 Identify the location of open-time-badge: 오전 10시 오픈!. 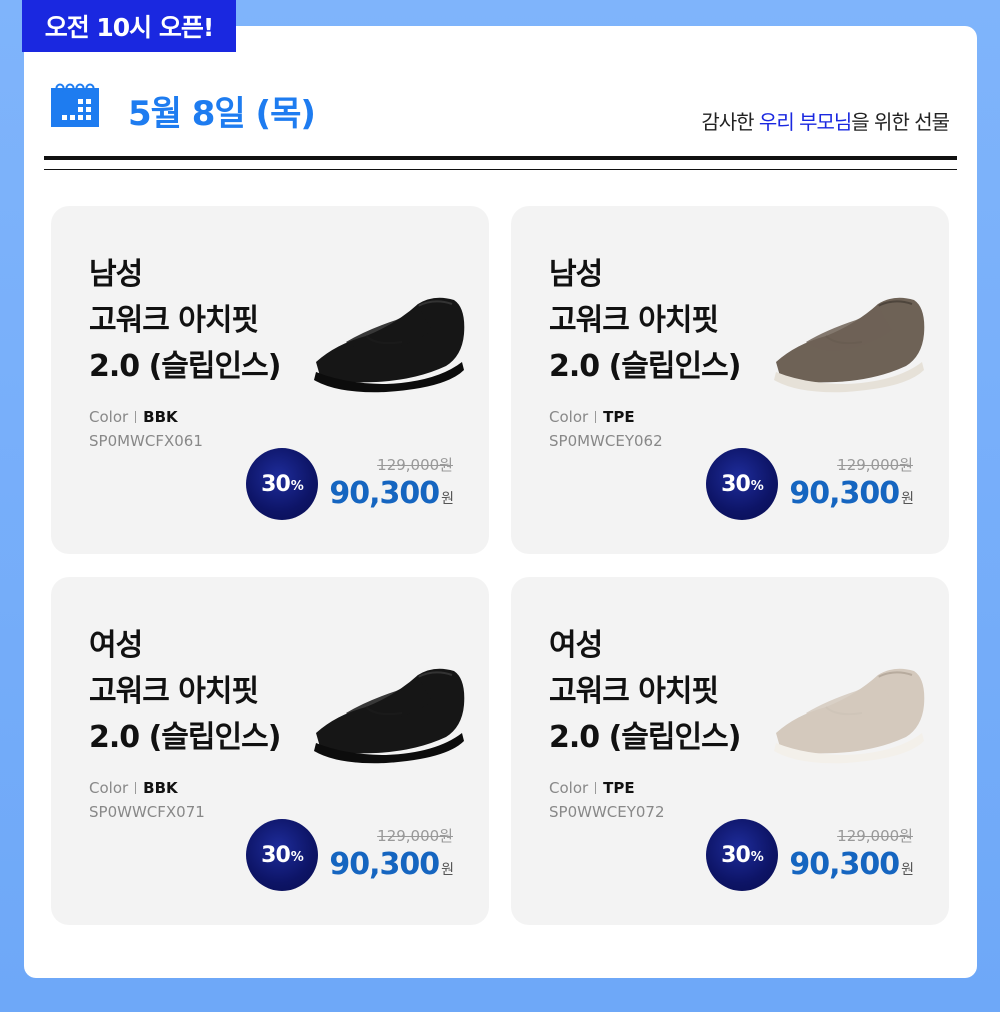
(129, 26).